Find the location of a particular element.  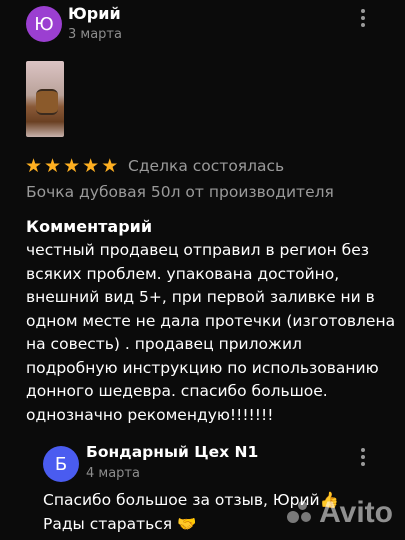

avito-wordmark: Avito is located at coordinates (356, 512).